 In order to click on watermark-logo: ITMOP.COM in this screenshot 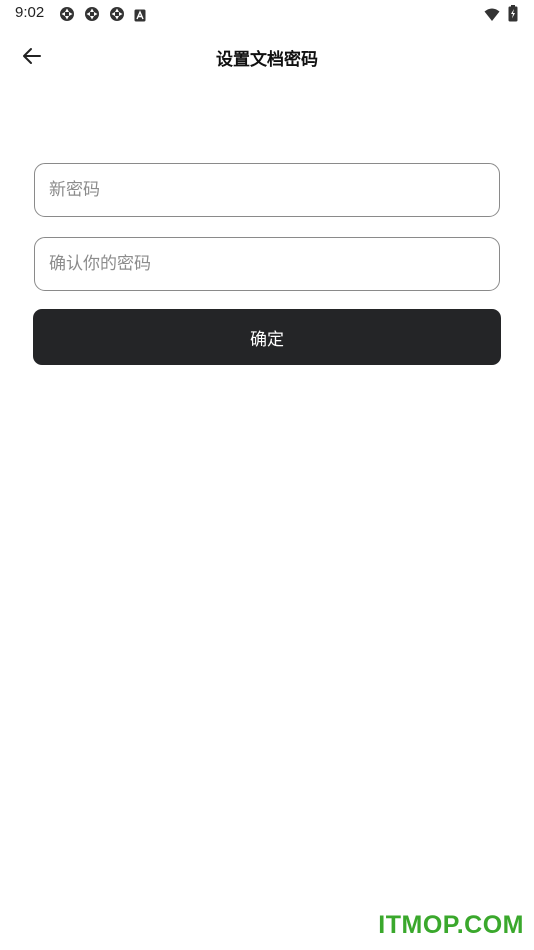, I will do `click(451, 925)`.